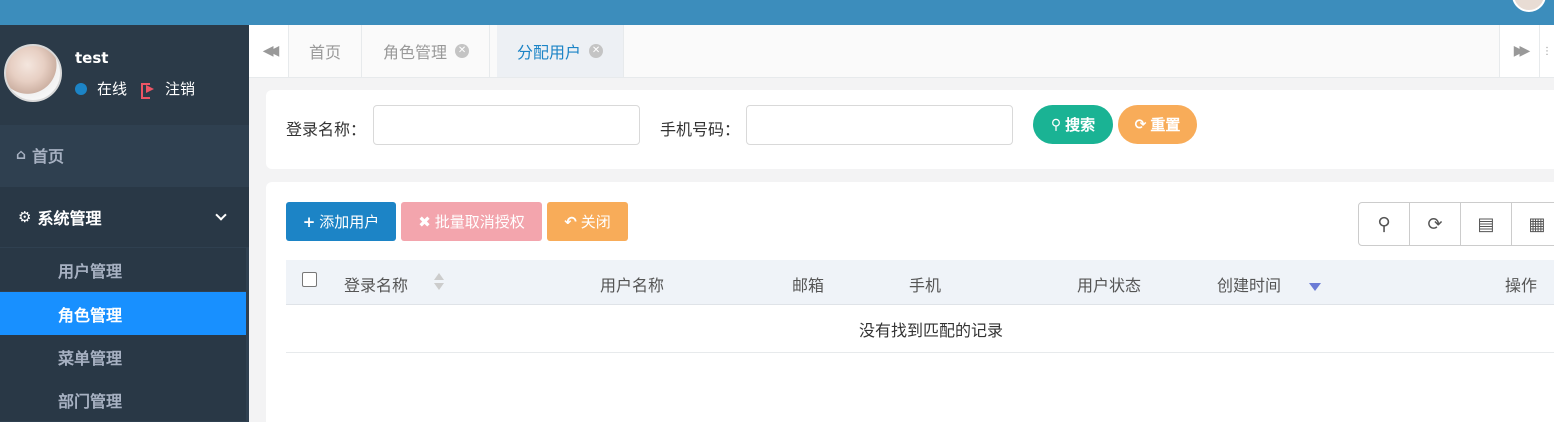  I want to click on columns-icon: ▤, so click(1486, 224).